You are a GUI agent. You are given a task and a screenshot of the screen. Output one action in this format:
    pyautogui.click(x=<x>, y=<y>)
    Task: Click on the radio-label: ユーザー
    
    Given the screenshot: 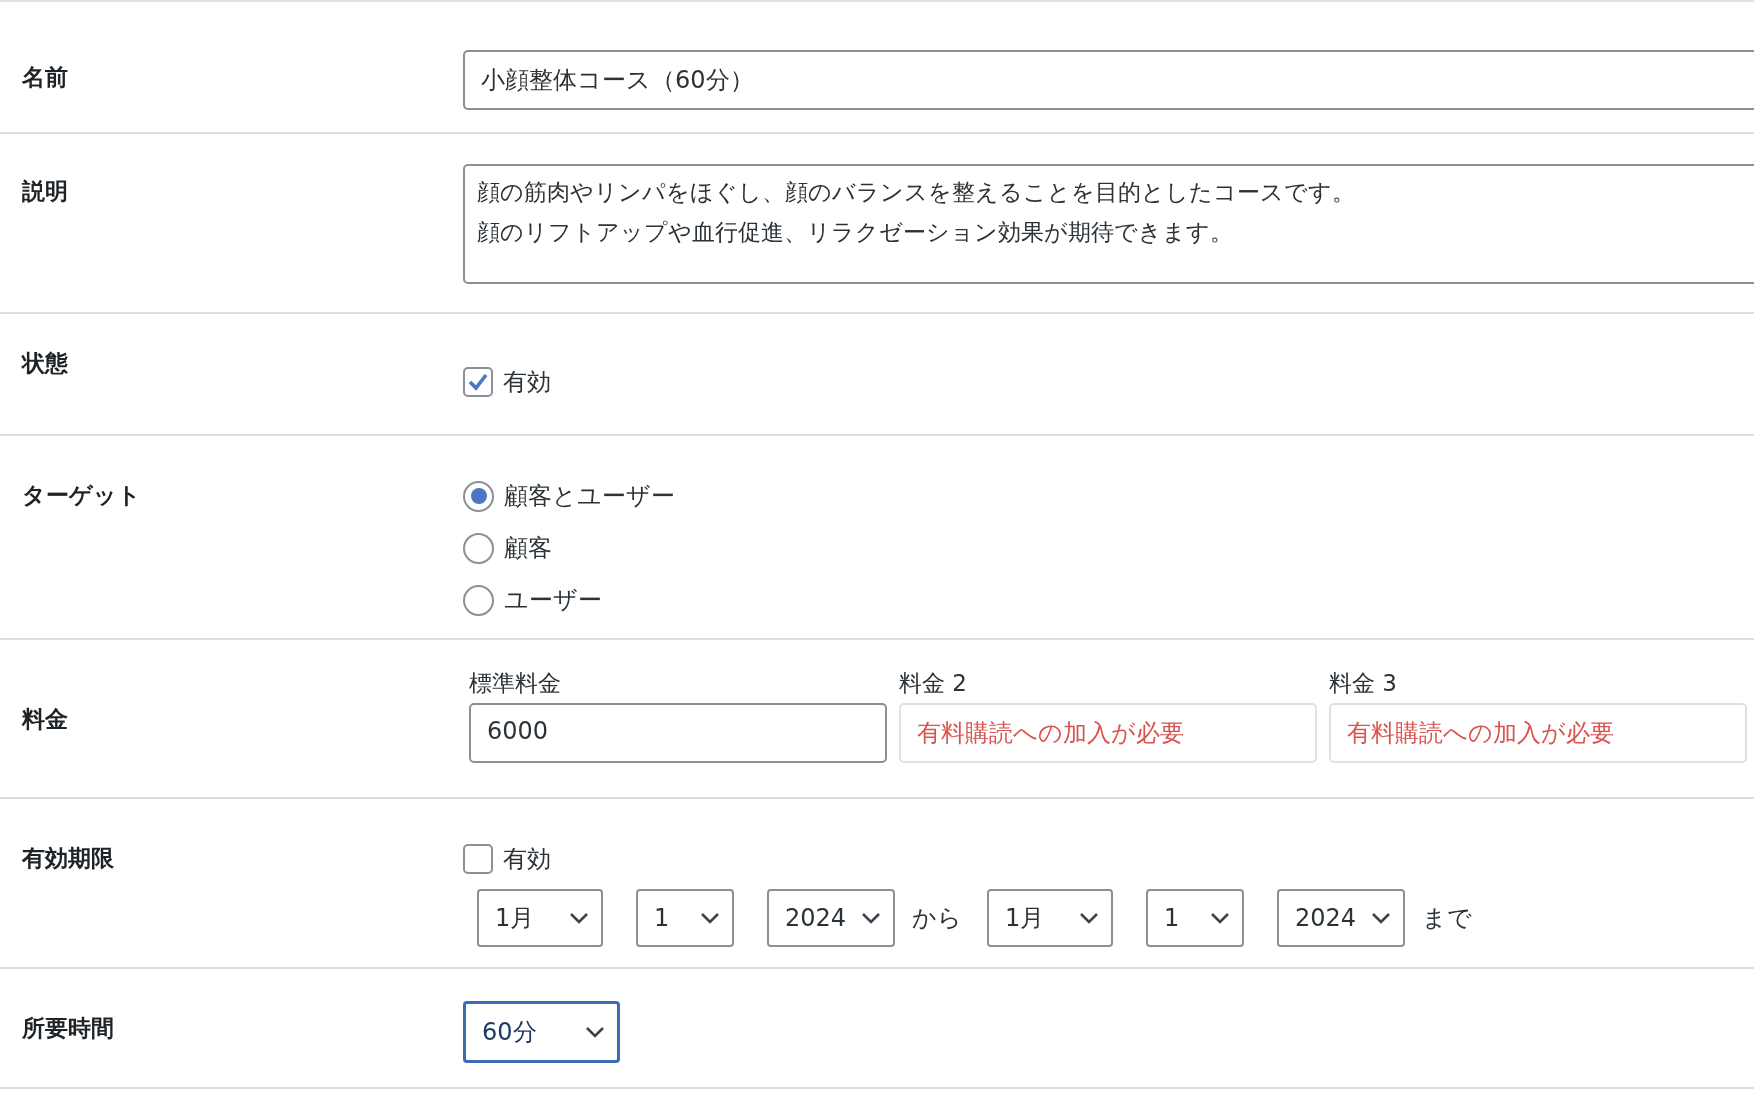 What is the action you would take?
    pyautogui.click(x=553, y=600)
    